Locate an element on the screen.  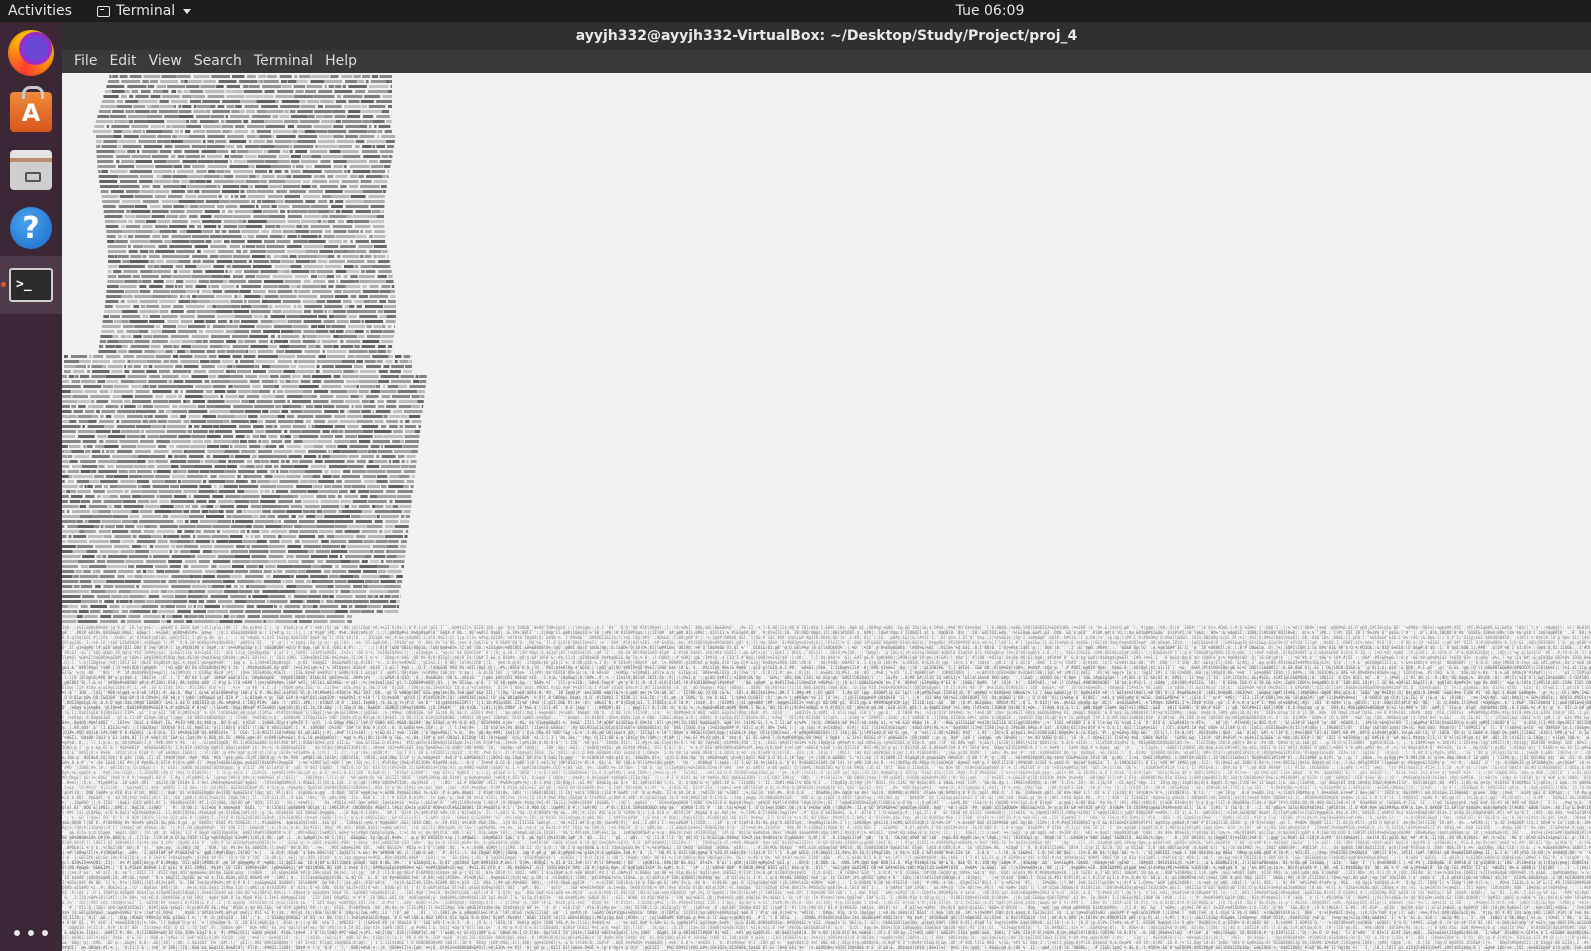
show-apps-icon is located at coordinates (31, 933).